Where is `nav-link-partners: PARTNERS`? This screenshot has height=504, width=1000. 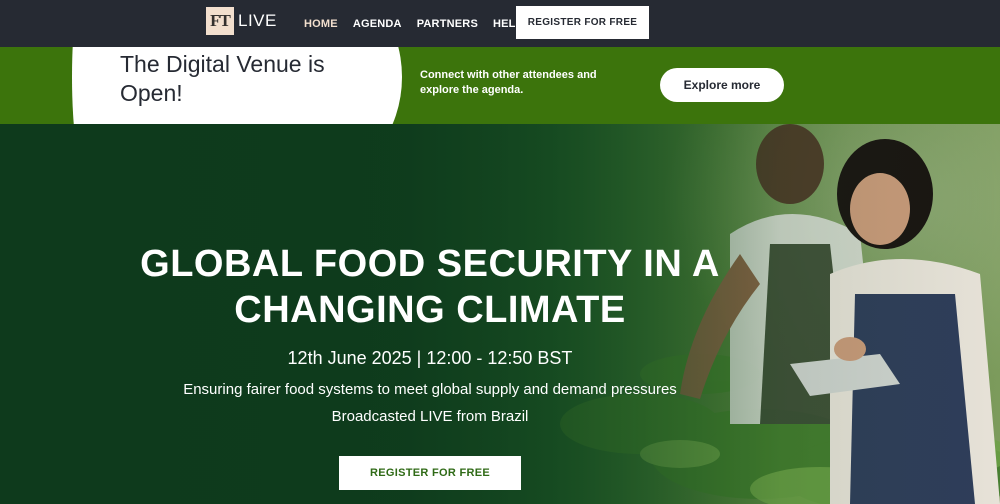 nav-link-partners: PARTNERS is located at coordinates (447, 24).